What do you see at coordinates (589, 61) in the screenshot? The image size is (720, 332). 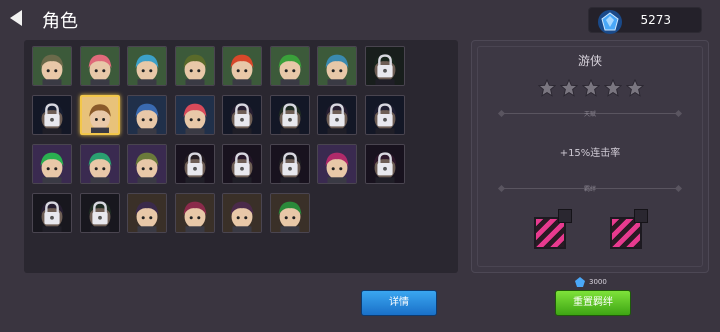 I see `hero-class-name: 游侠` at bounding box center [589, 61].